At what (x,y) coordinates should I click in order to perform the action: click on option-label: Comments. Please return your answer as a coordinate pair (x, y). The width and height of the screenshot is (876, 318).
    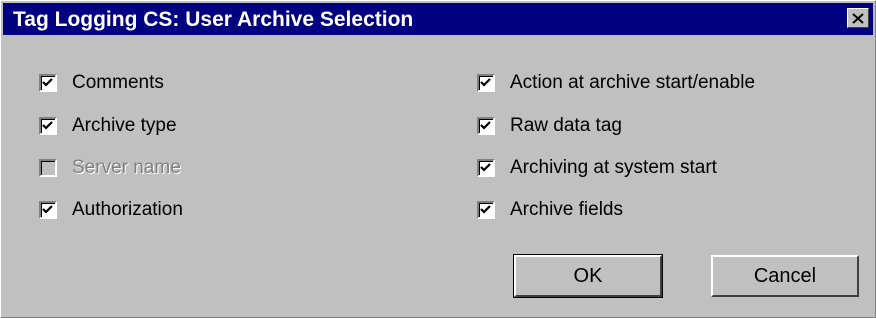
    Looking at the image, I should click on (118, 82).